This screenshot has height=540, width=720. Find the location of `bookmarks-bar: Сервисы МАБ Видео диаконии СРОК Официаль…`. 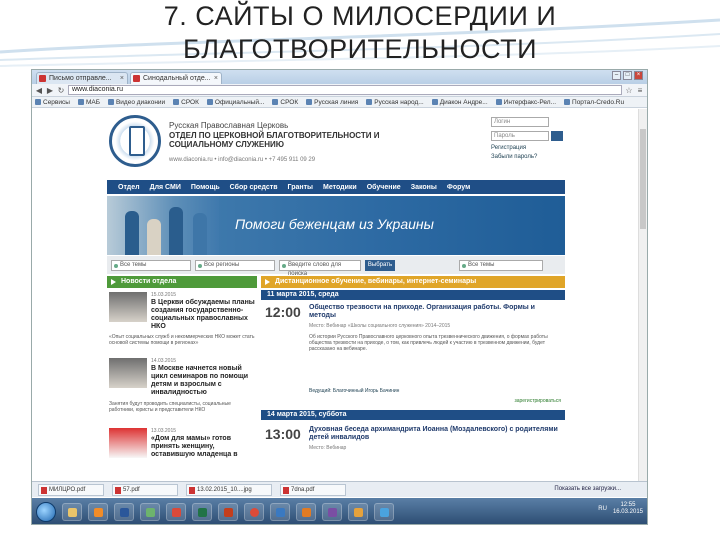

bookmarks-bar: Сервисы МАБ Видео диаконии СРОК Официаль… is located at coordinates (339, 102).